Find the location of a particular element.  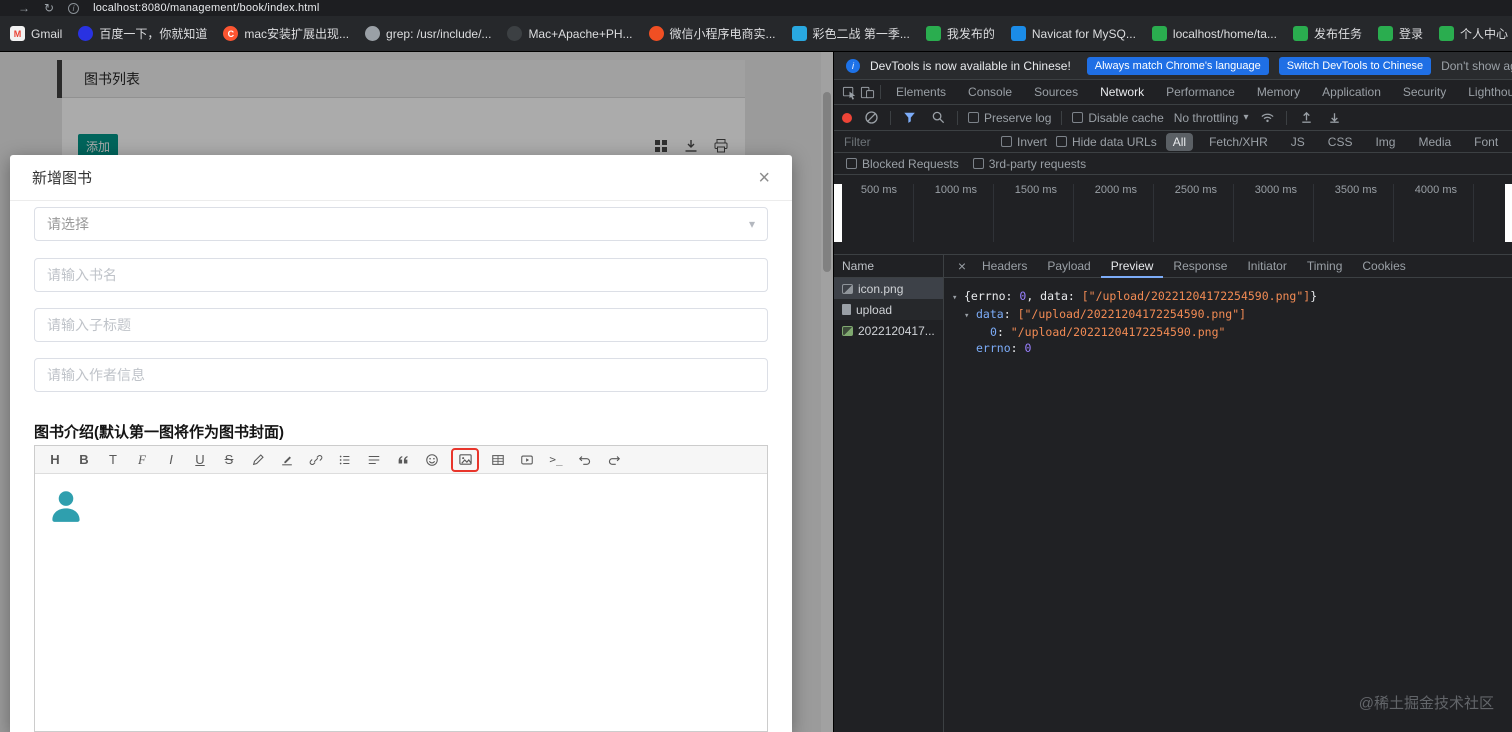

author-input is located at coordinates (401, 375).